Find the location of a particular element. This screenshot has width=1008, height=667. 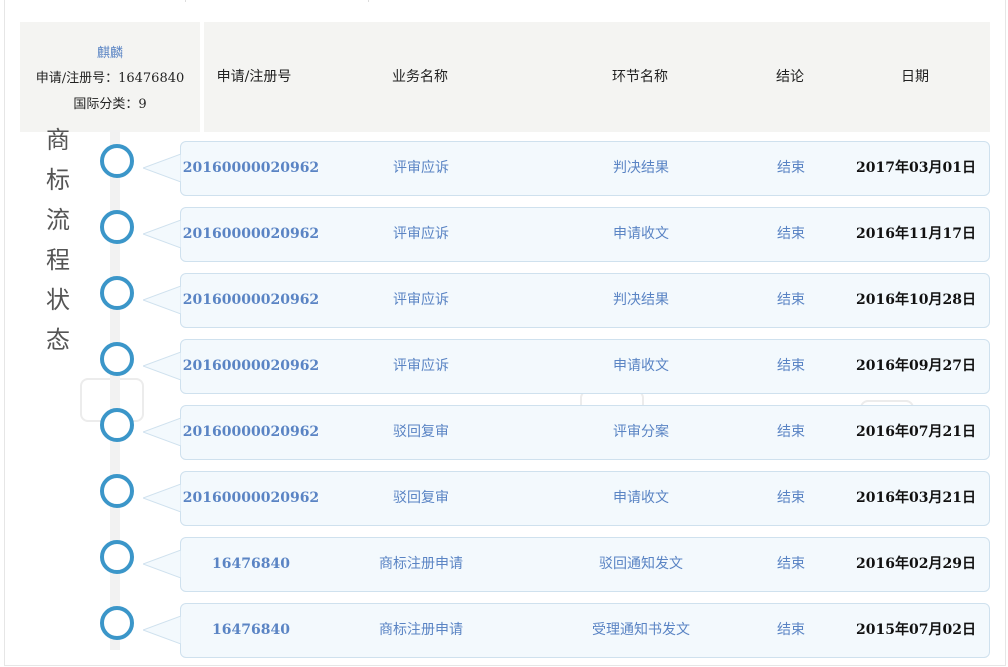

row-date: 2017年03月01日 is located at coordinates (916, 168).